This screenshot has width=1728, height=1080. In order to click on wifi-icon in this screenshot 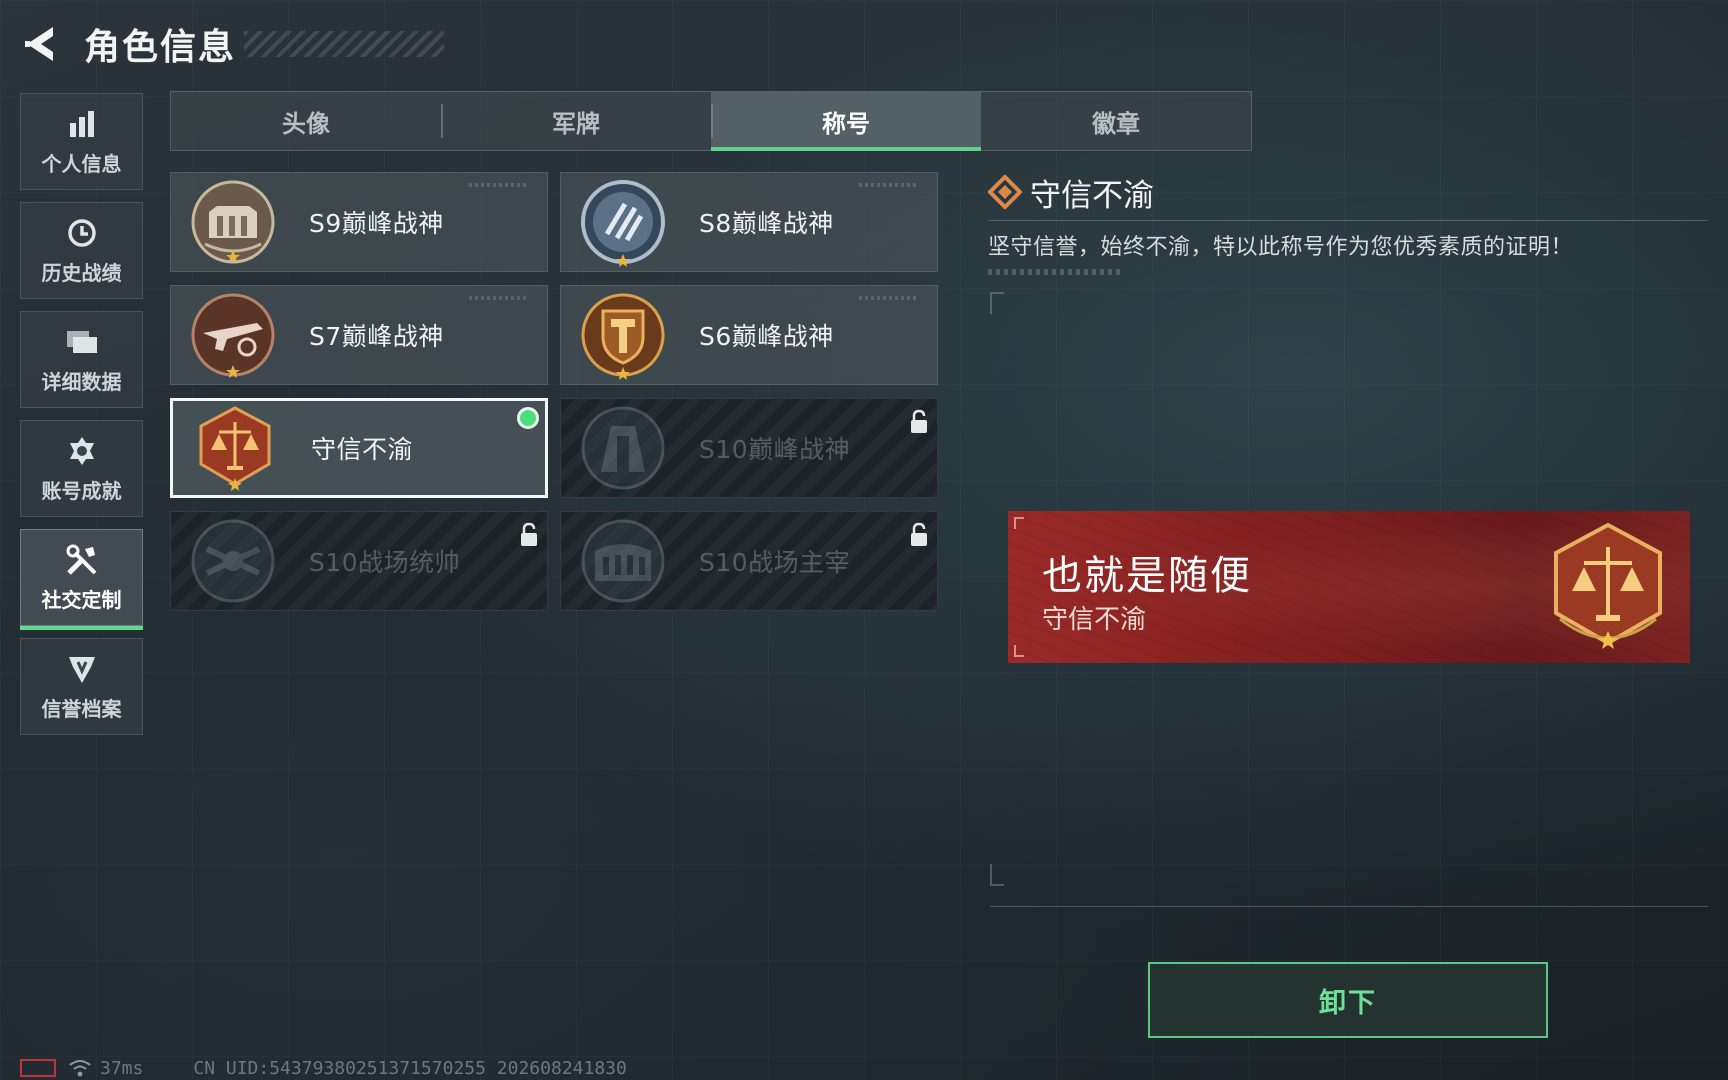, I will do `click(80, 1068)`.